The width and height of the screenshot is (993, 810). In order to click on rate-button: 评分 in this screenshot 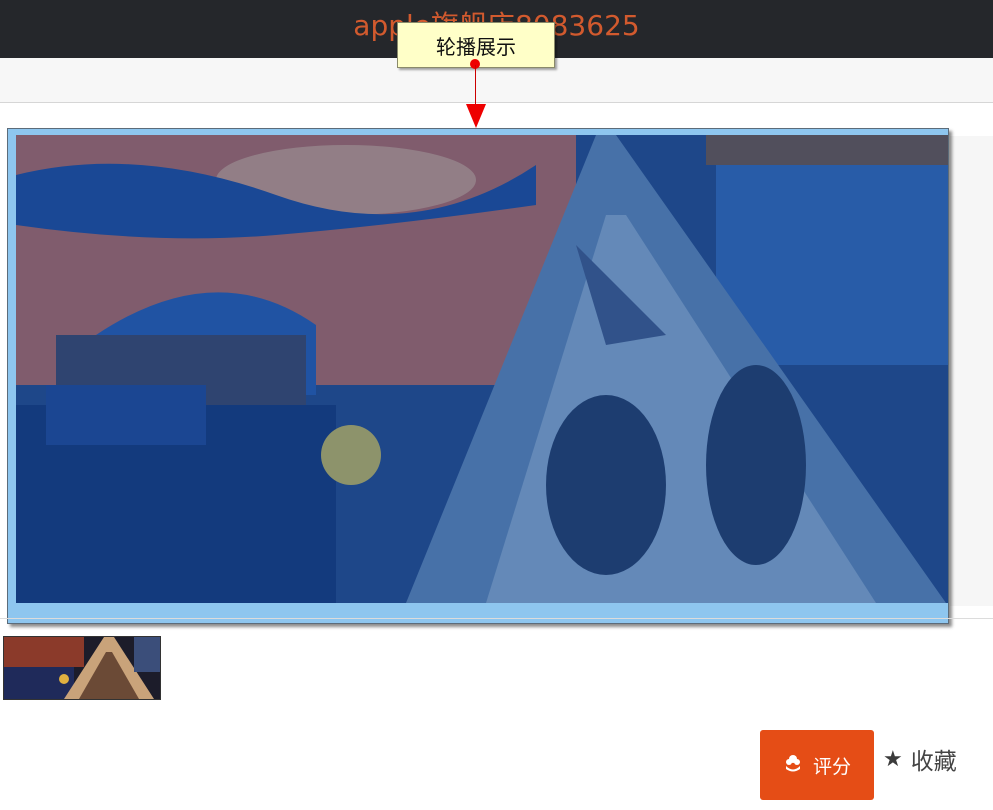, I will do `click(817, 765)`.